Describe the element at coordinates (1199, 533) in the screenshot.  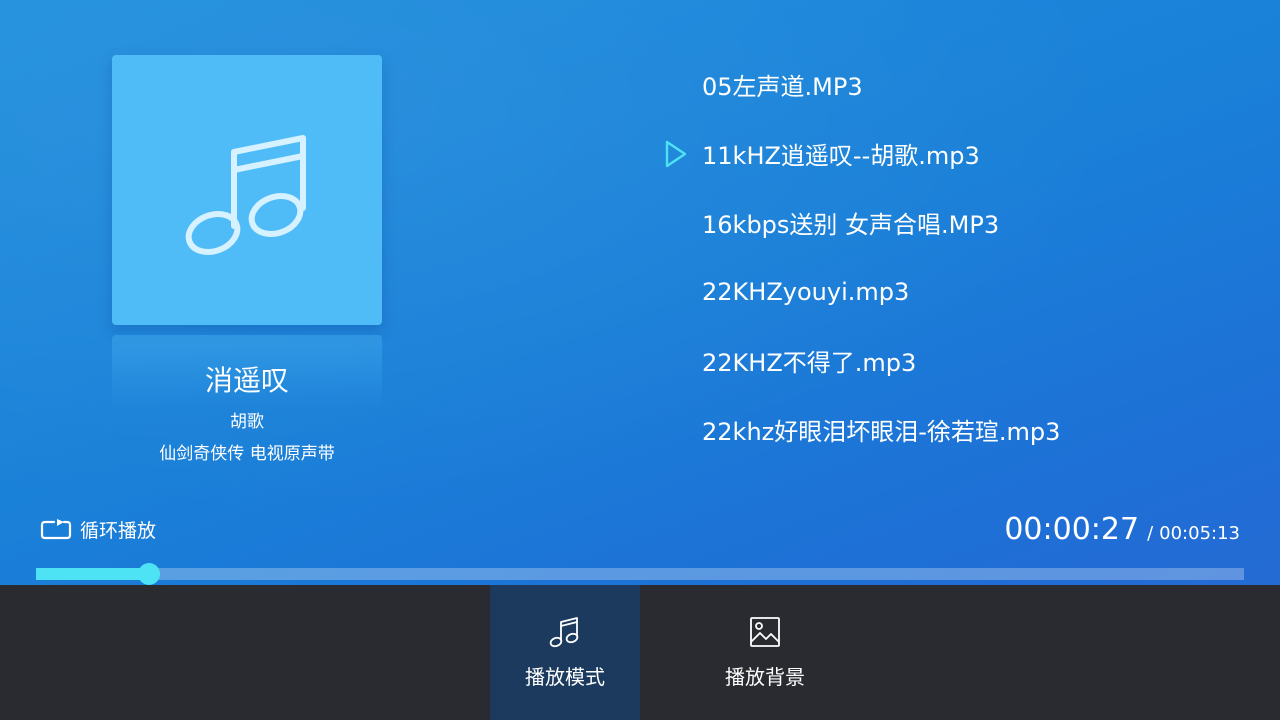
I see `total-time: 00:05:13` at that location.